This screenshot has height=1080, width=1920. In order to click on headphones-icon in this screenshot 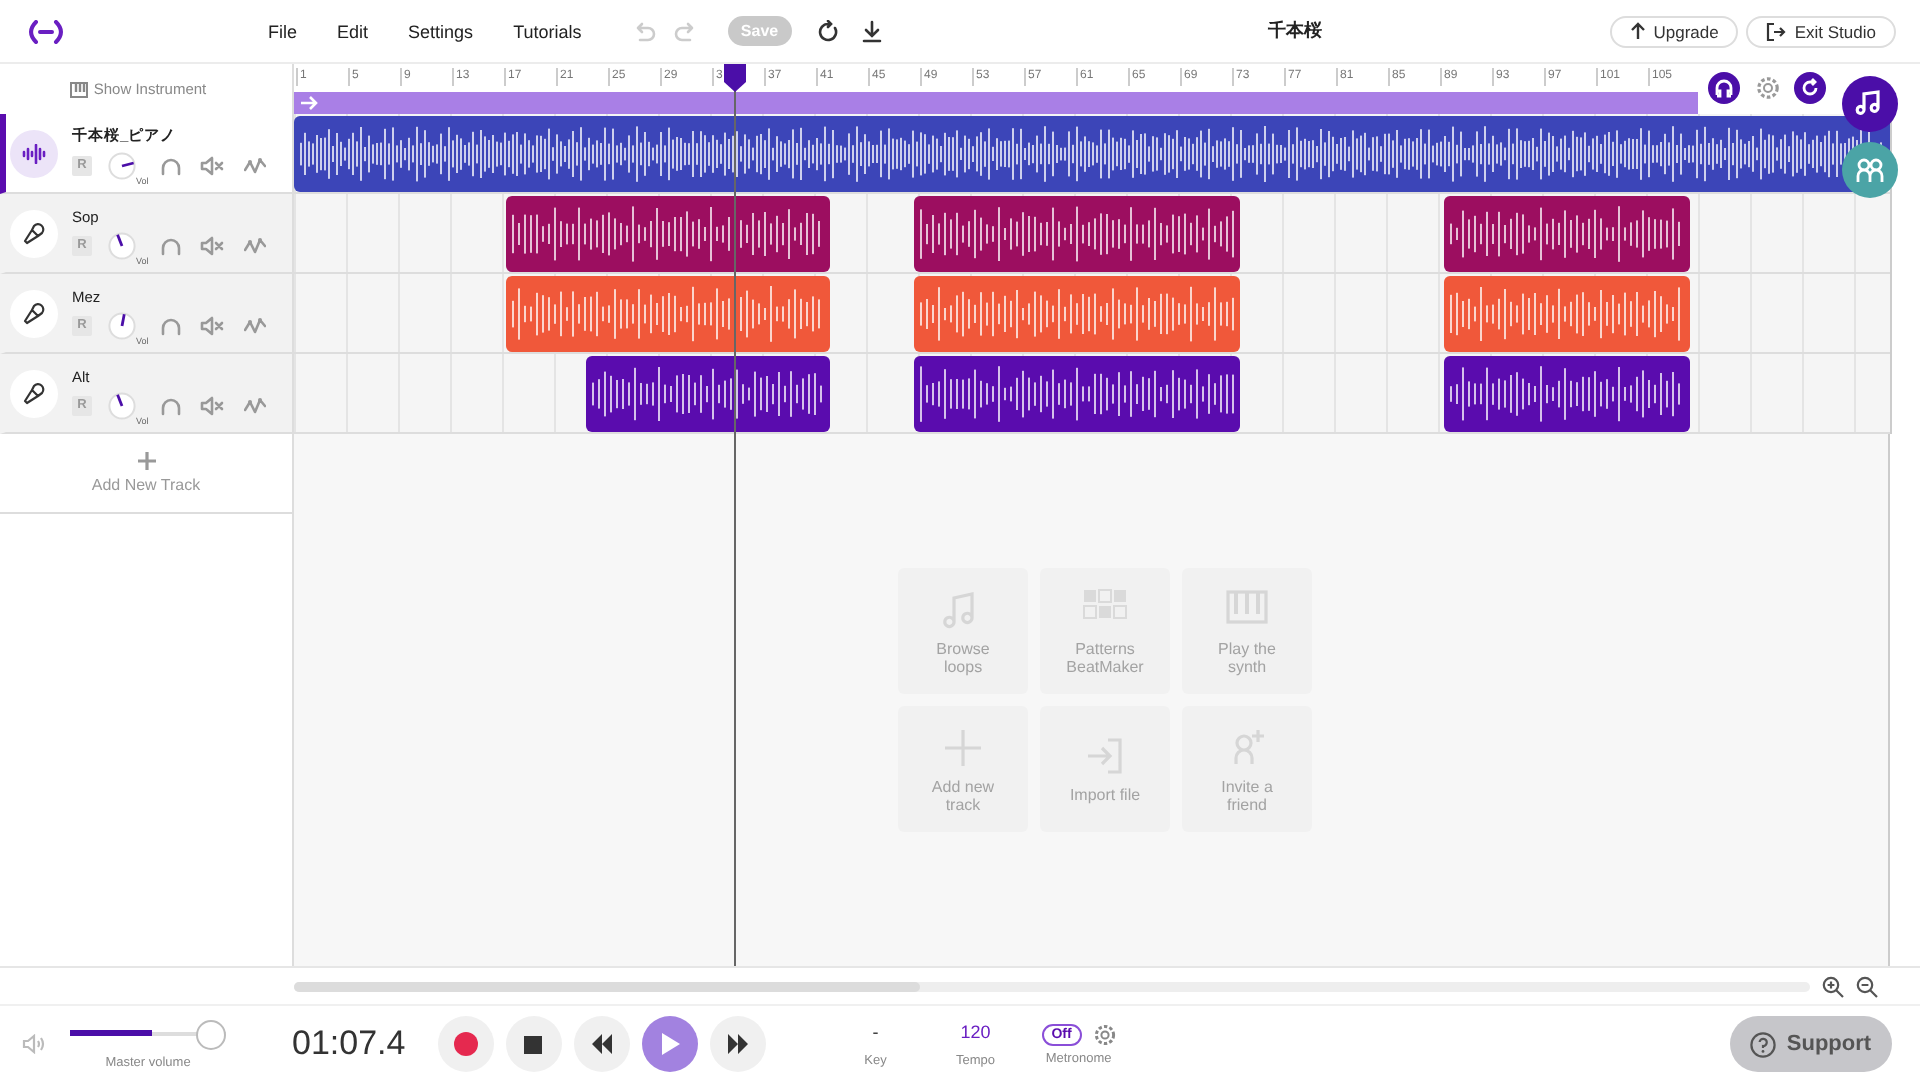, I will do `click(1724, 88)`.